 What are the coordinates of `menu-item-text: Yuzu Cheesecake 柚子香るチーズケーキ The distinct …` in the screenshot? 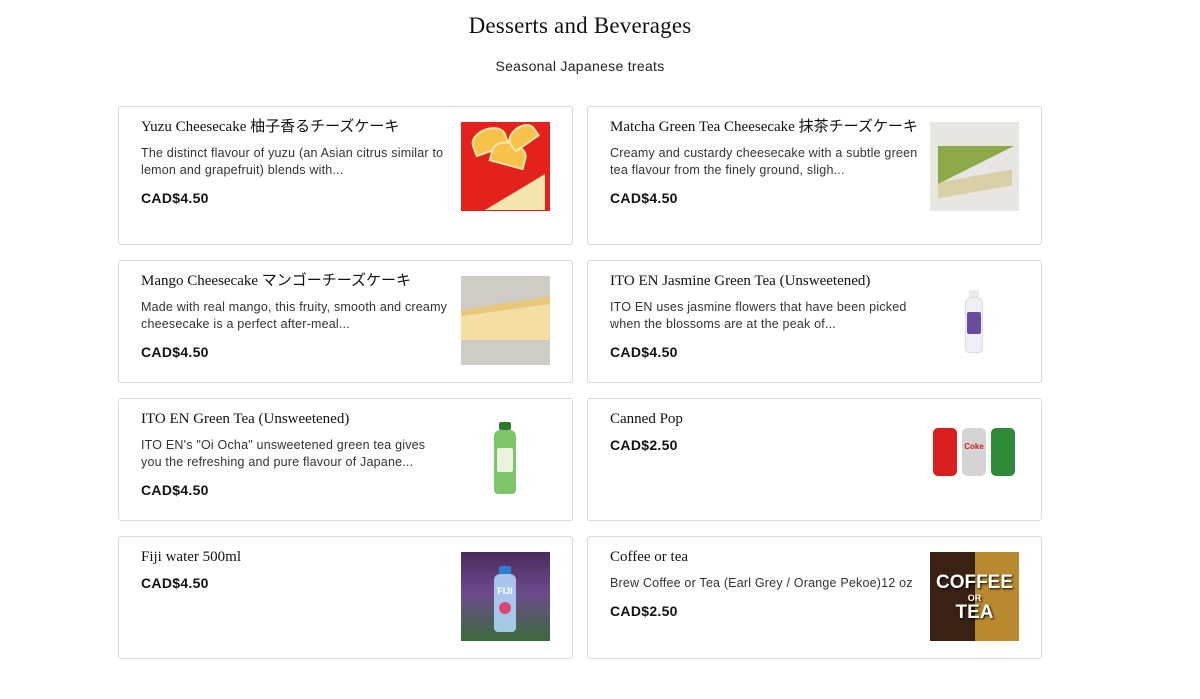 It's located at (295, 162).